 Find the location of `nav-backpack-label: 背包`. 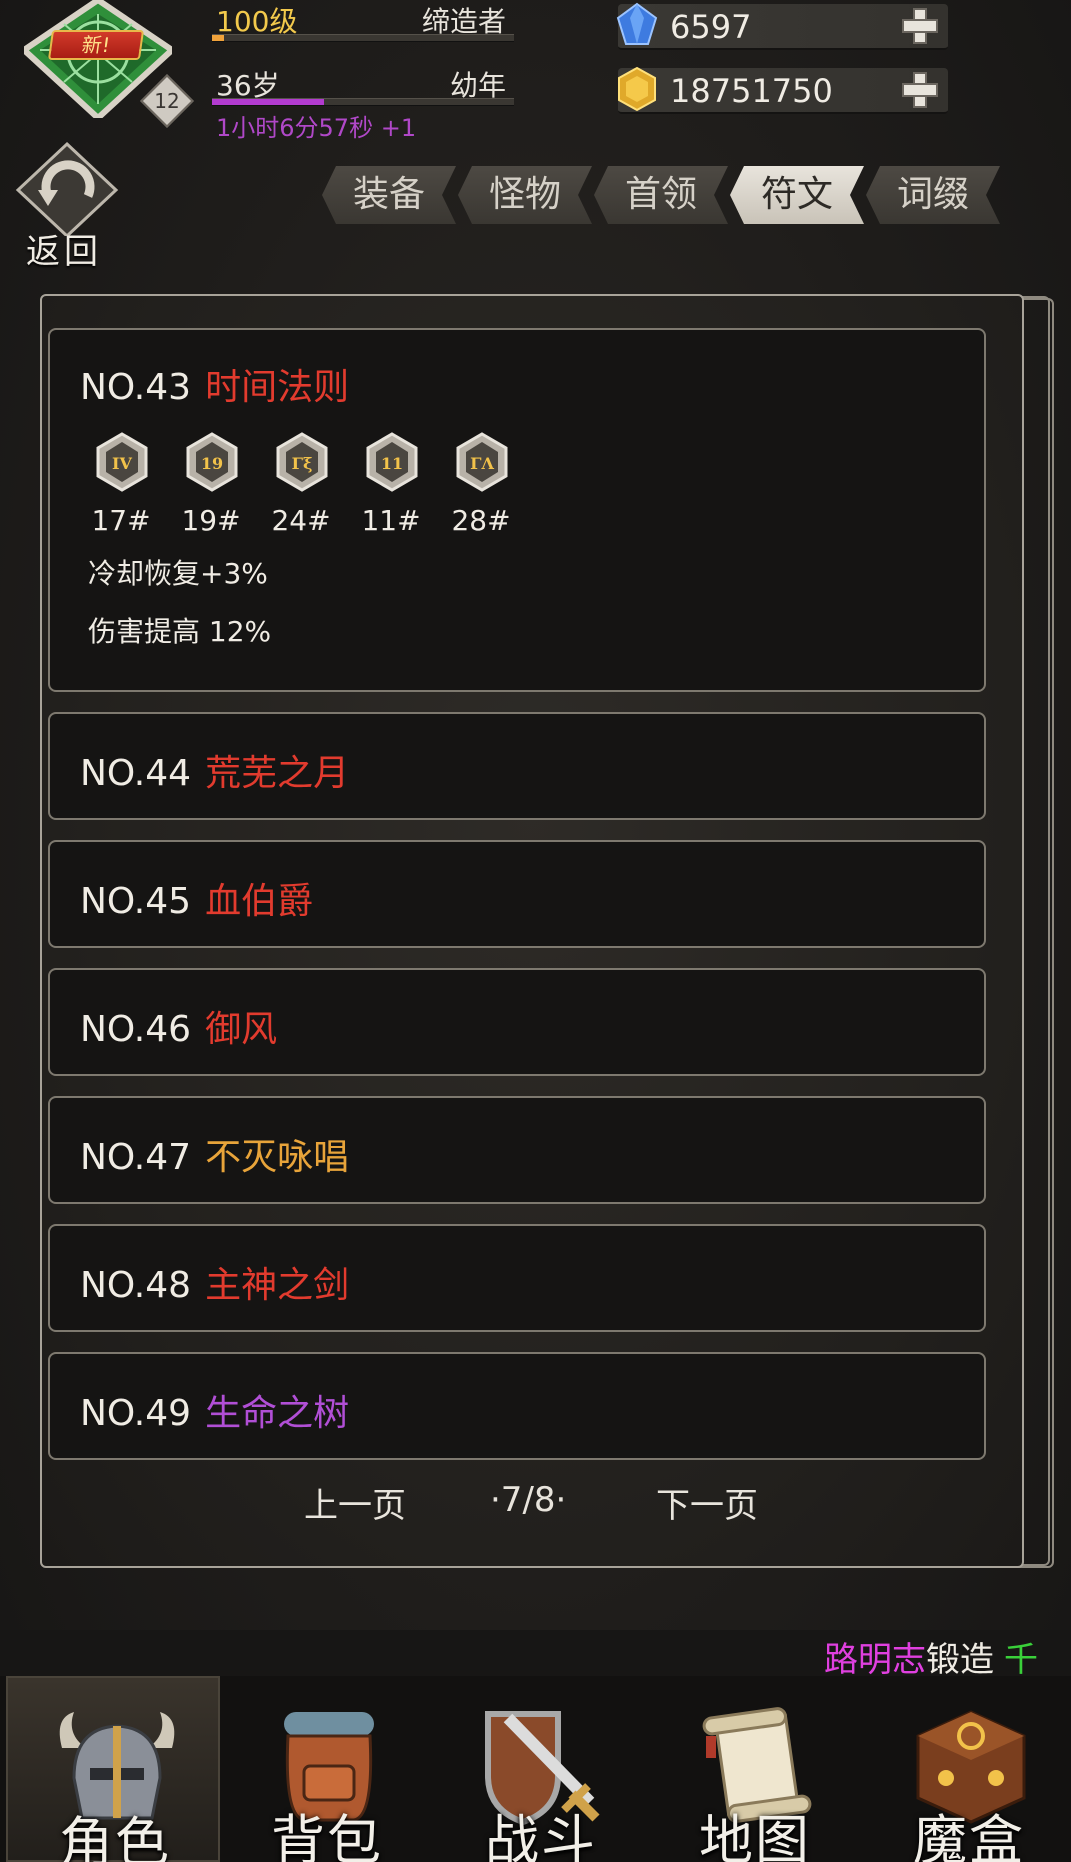

nav-backpack-label: 背包 is located at coordinates (327, 1835).